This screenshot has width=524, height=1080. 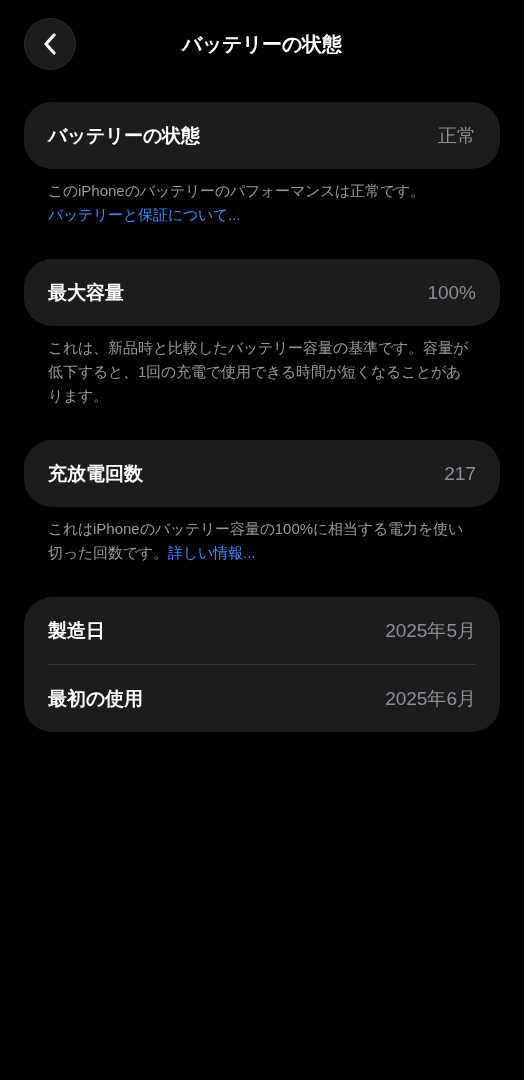 What do you see at coordinates (258, 372) in the screenshot?
I see `footnote-text: これは、新品時と比較したバッテリー容量の基準です。容量が低下すると、1回の充電で使用できる時間が短くなることがあります。` at bounding box center [258, 372].